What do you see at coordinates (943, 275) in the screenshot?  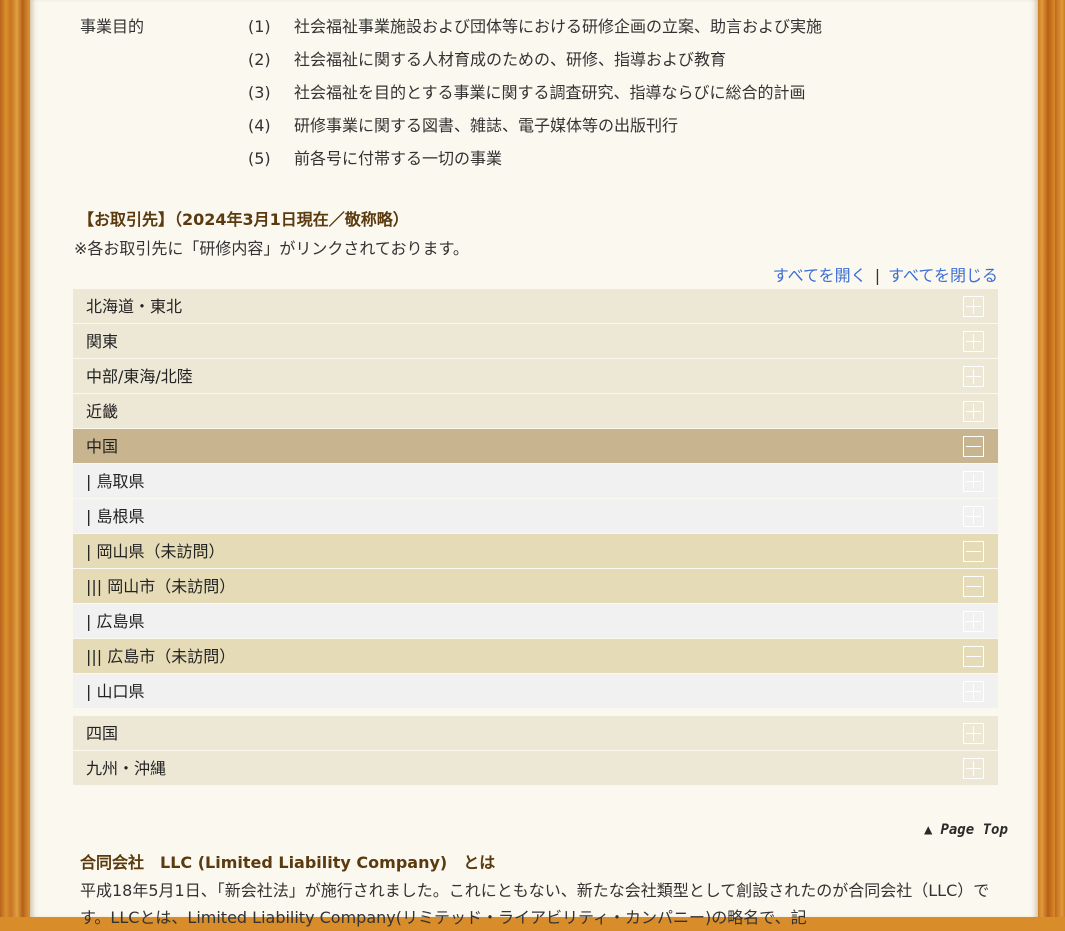 I see `close-all-link: すべてを閉じる` at bounding box center [943, 275].